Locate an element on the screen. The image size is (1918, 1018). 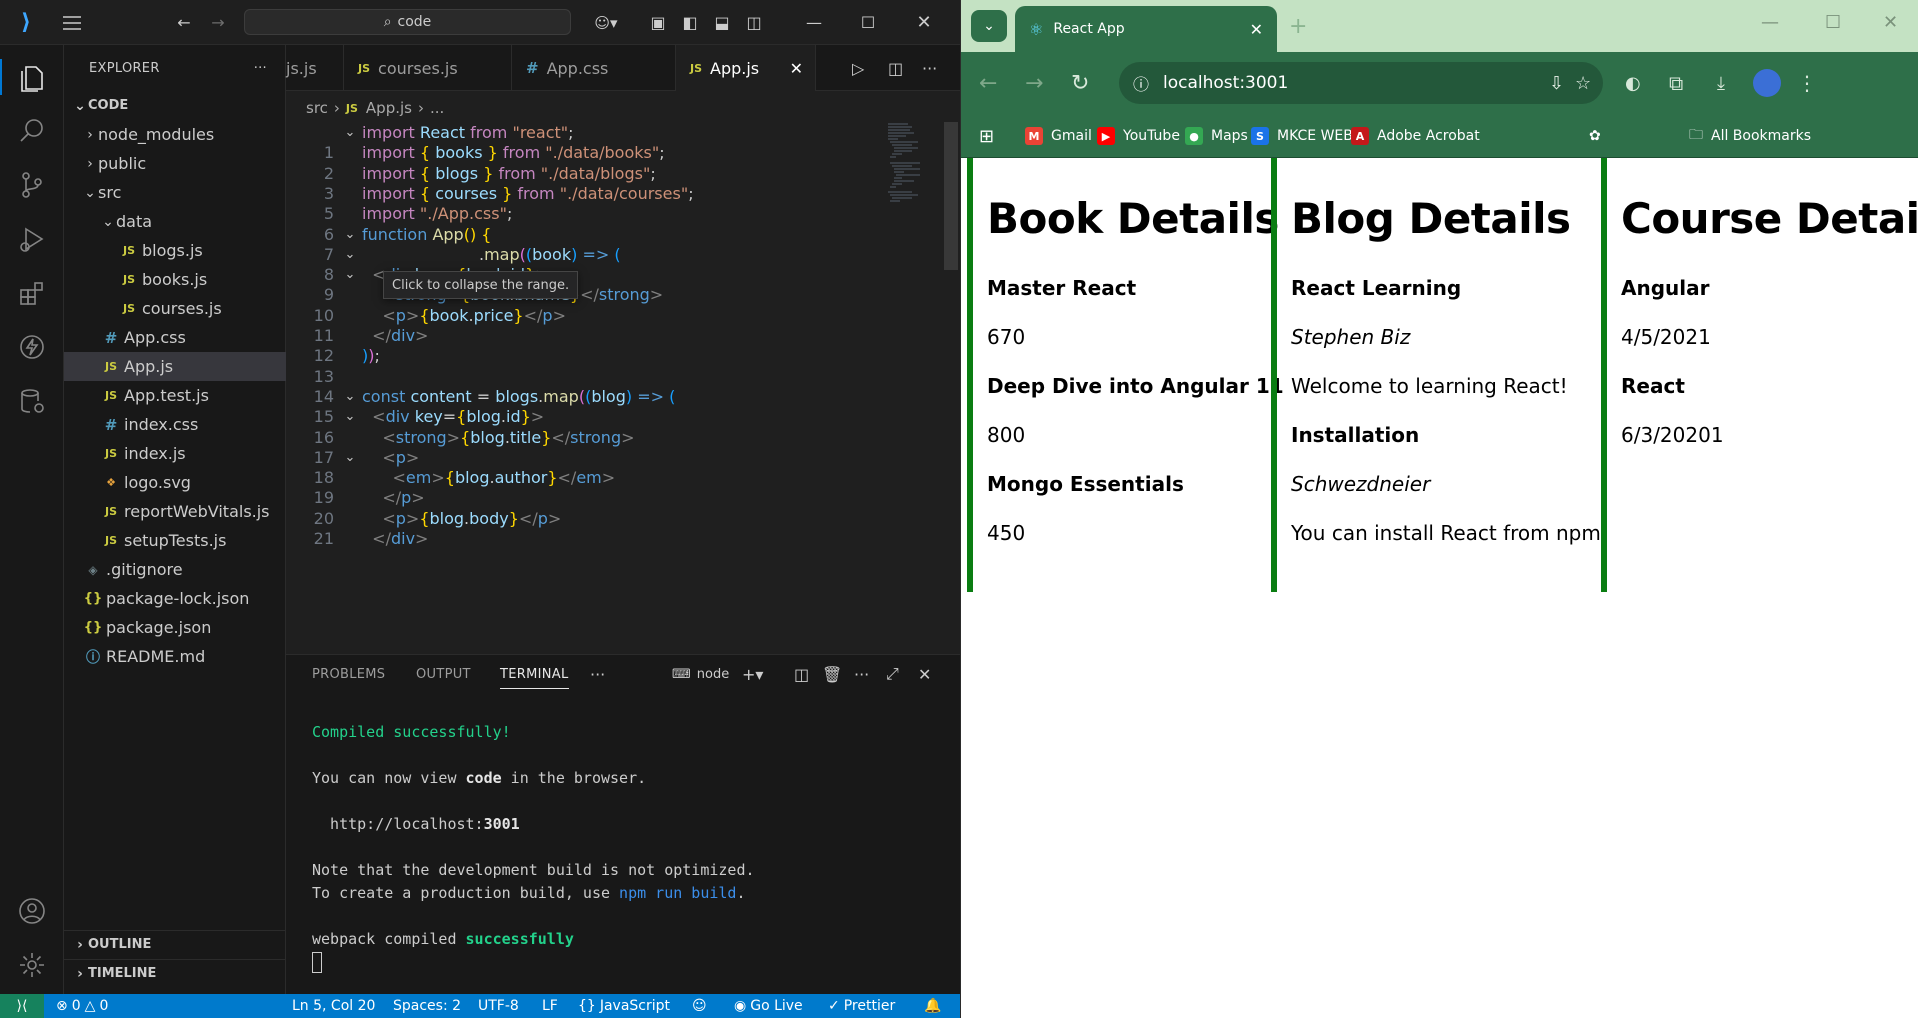
tab-problems: PROBLEMS is located at coordinates (348, 674).